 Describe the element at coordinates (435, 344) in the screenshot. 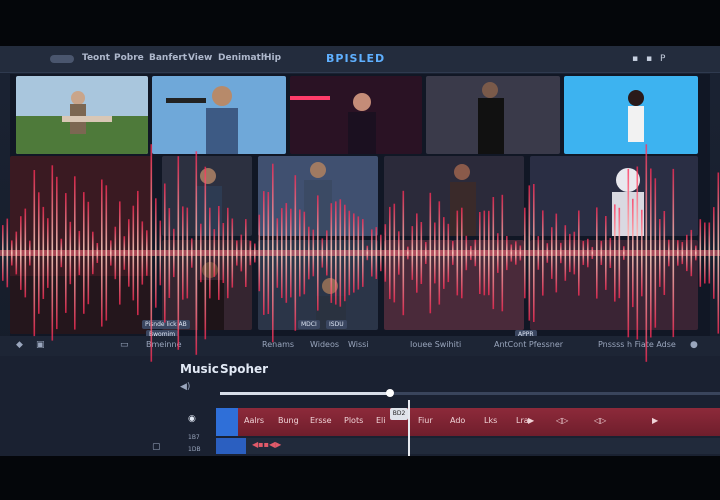

I see `tab-iouee-swihiti: Iouee Swihiti` at that location.